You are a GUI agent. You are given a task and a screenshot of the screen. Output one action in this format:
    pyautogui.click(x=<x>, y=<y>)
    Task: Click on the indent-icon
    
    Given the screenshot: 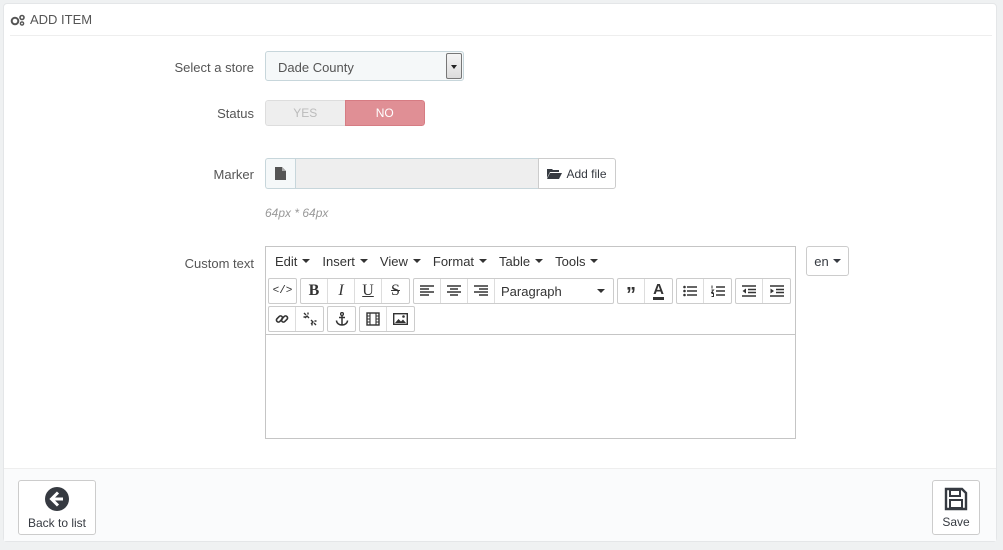 What is the action you would take?
    pyautogui.click(x=776, y=291)
    